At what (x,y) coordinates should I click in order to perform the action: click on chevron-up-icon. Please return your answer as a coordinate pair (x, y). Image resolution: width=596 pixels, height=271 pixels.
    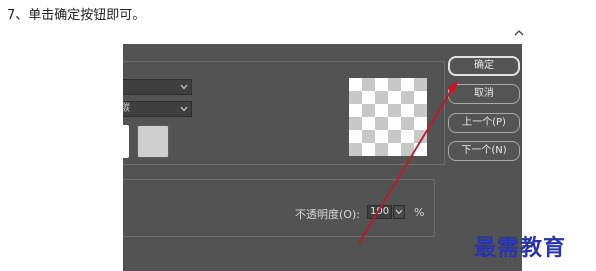
    Looking at the image, I should click on (519, 33).